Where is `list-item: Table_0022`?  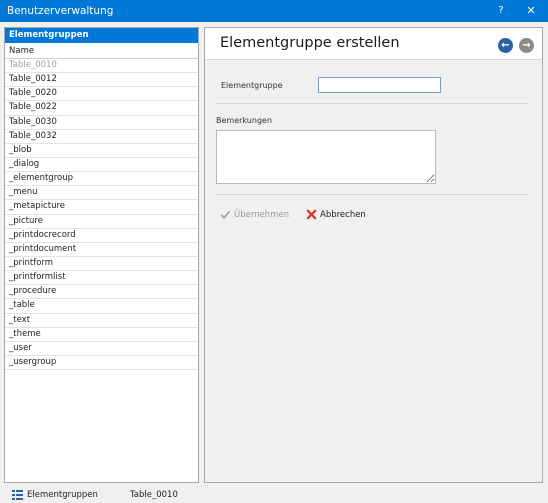 list-item: Table_0022 is located at coordinates (101, 108).